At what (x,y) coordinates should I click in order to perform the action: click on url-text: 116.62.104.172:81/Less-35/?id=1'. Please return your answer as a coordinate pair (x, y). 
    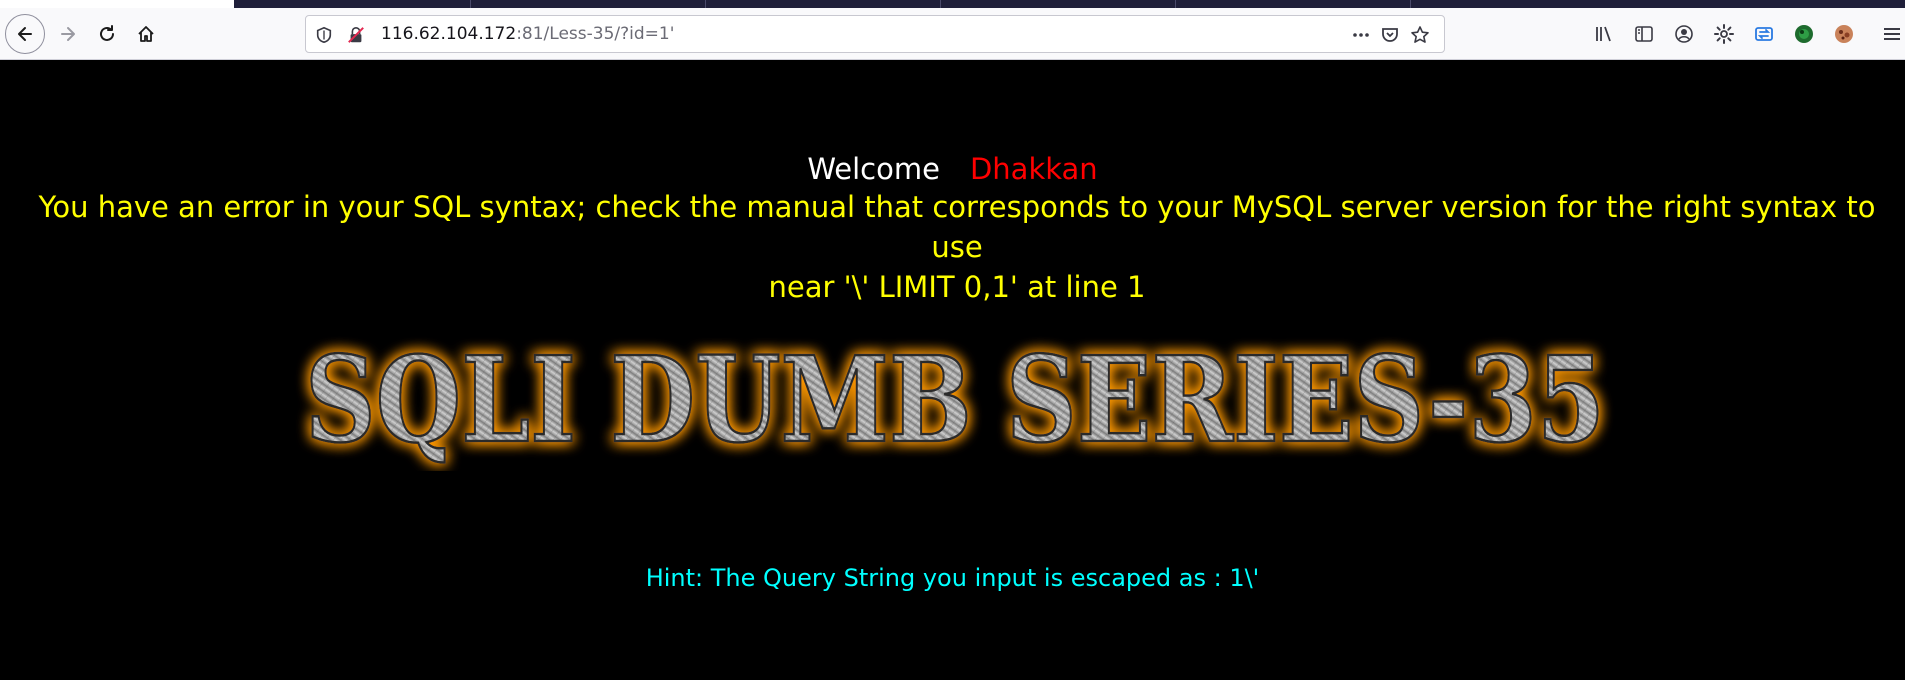
    Looking at the image, I should click on (527, 34).